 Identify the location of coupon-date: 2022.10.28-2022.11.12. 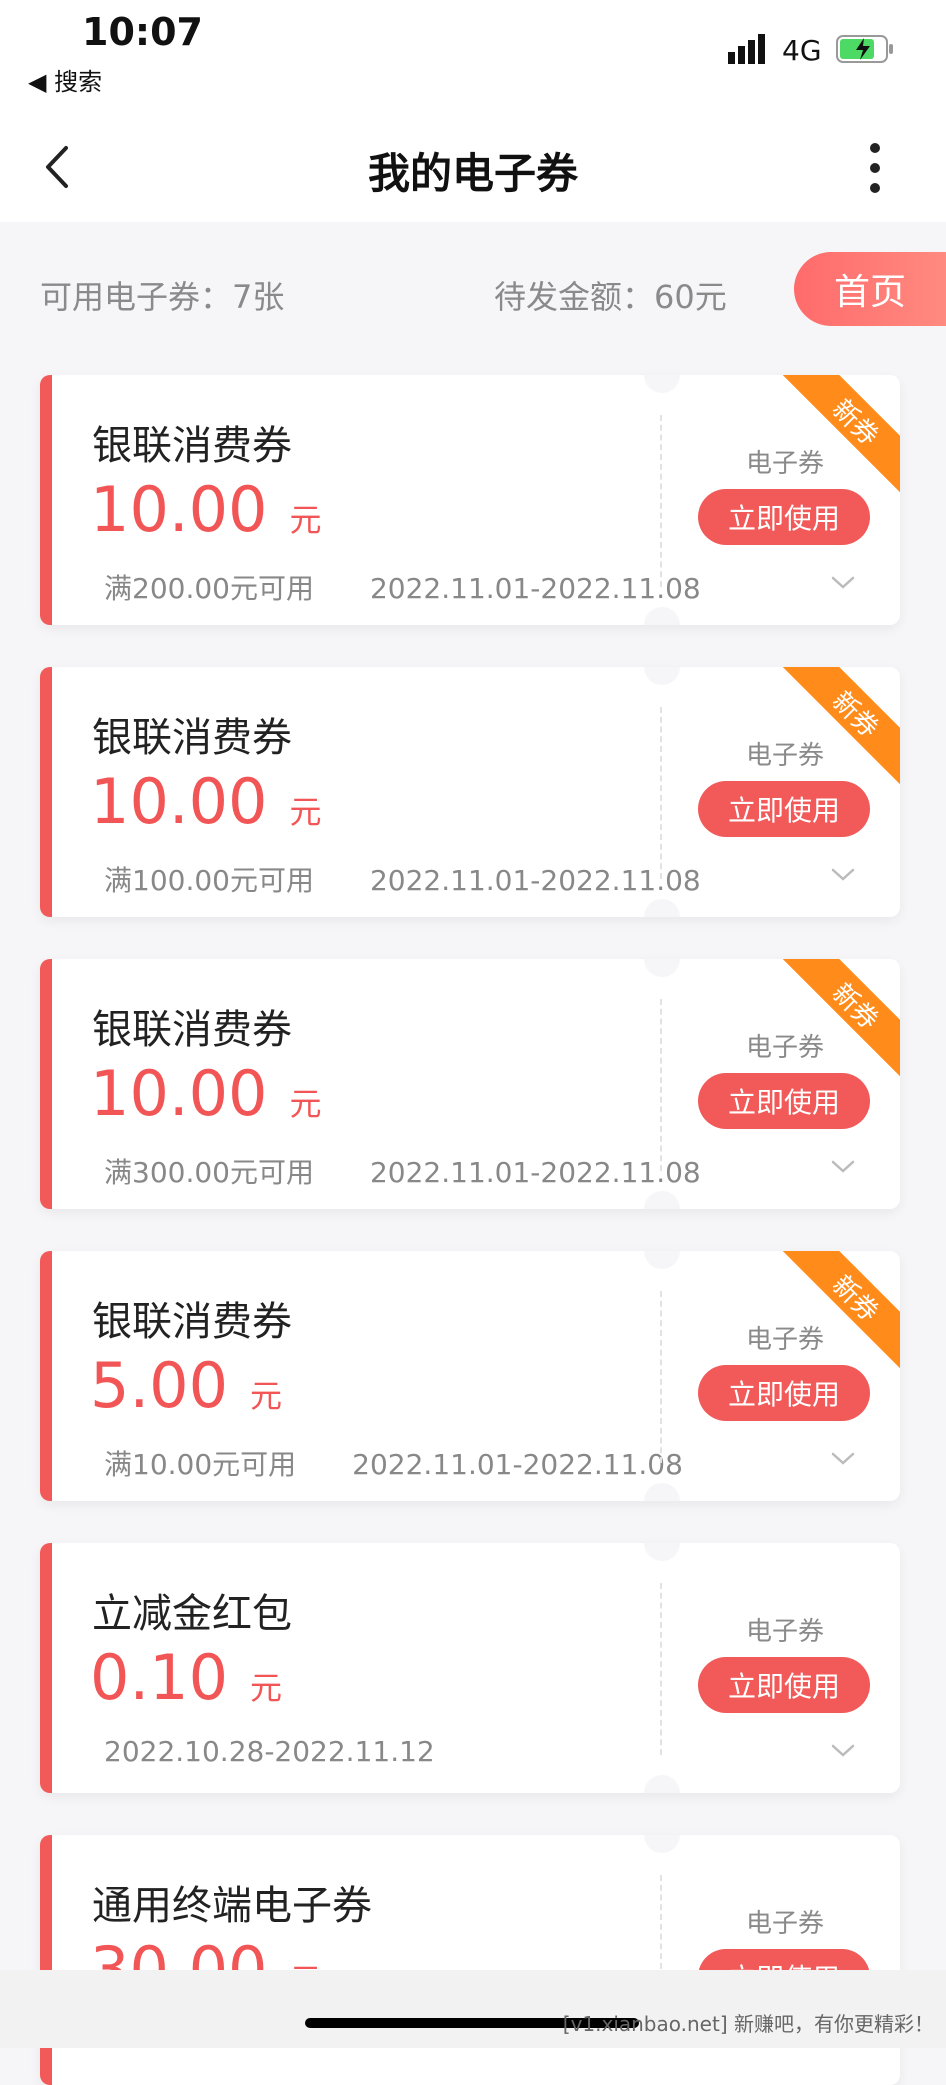
(269, 1751).